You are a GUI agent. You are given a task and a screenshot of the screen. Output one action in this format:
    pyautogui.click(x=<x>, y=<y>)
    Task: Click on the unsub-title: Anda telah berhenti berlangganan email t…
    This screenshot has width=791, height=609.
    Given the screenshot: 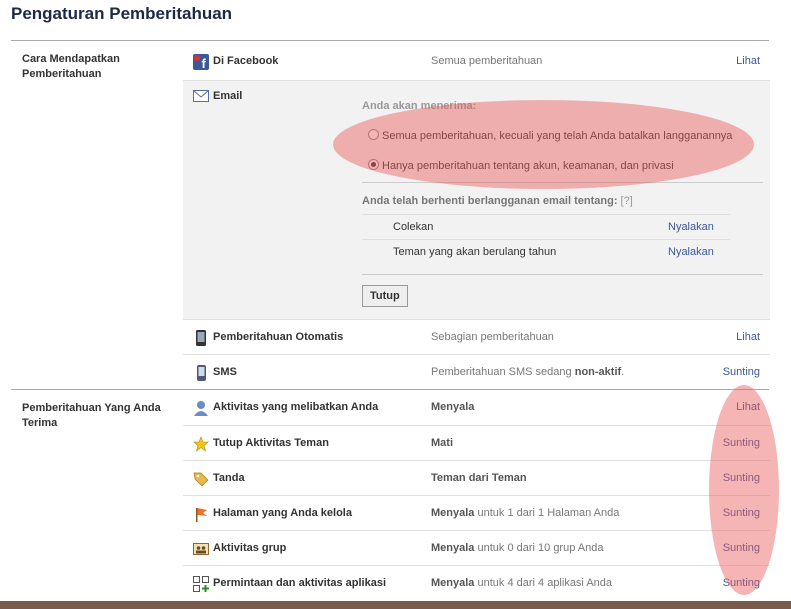 What is the action you would take?
    pyautogui.click(x=497, y=201)
    